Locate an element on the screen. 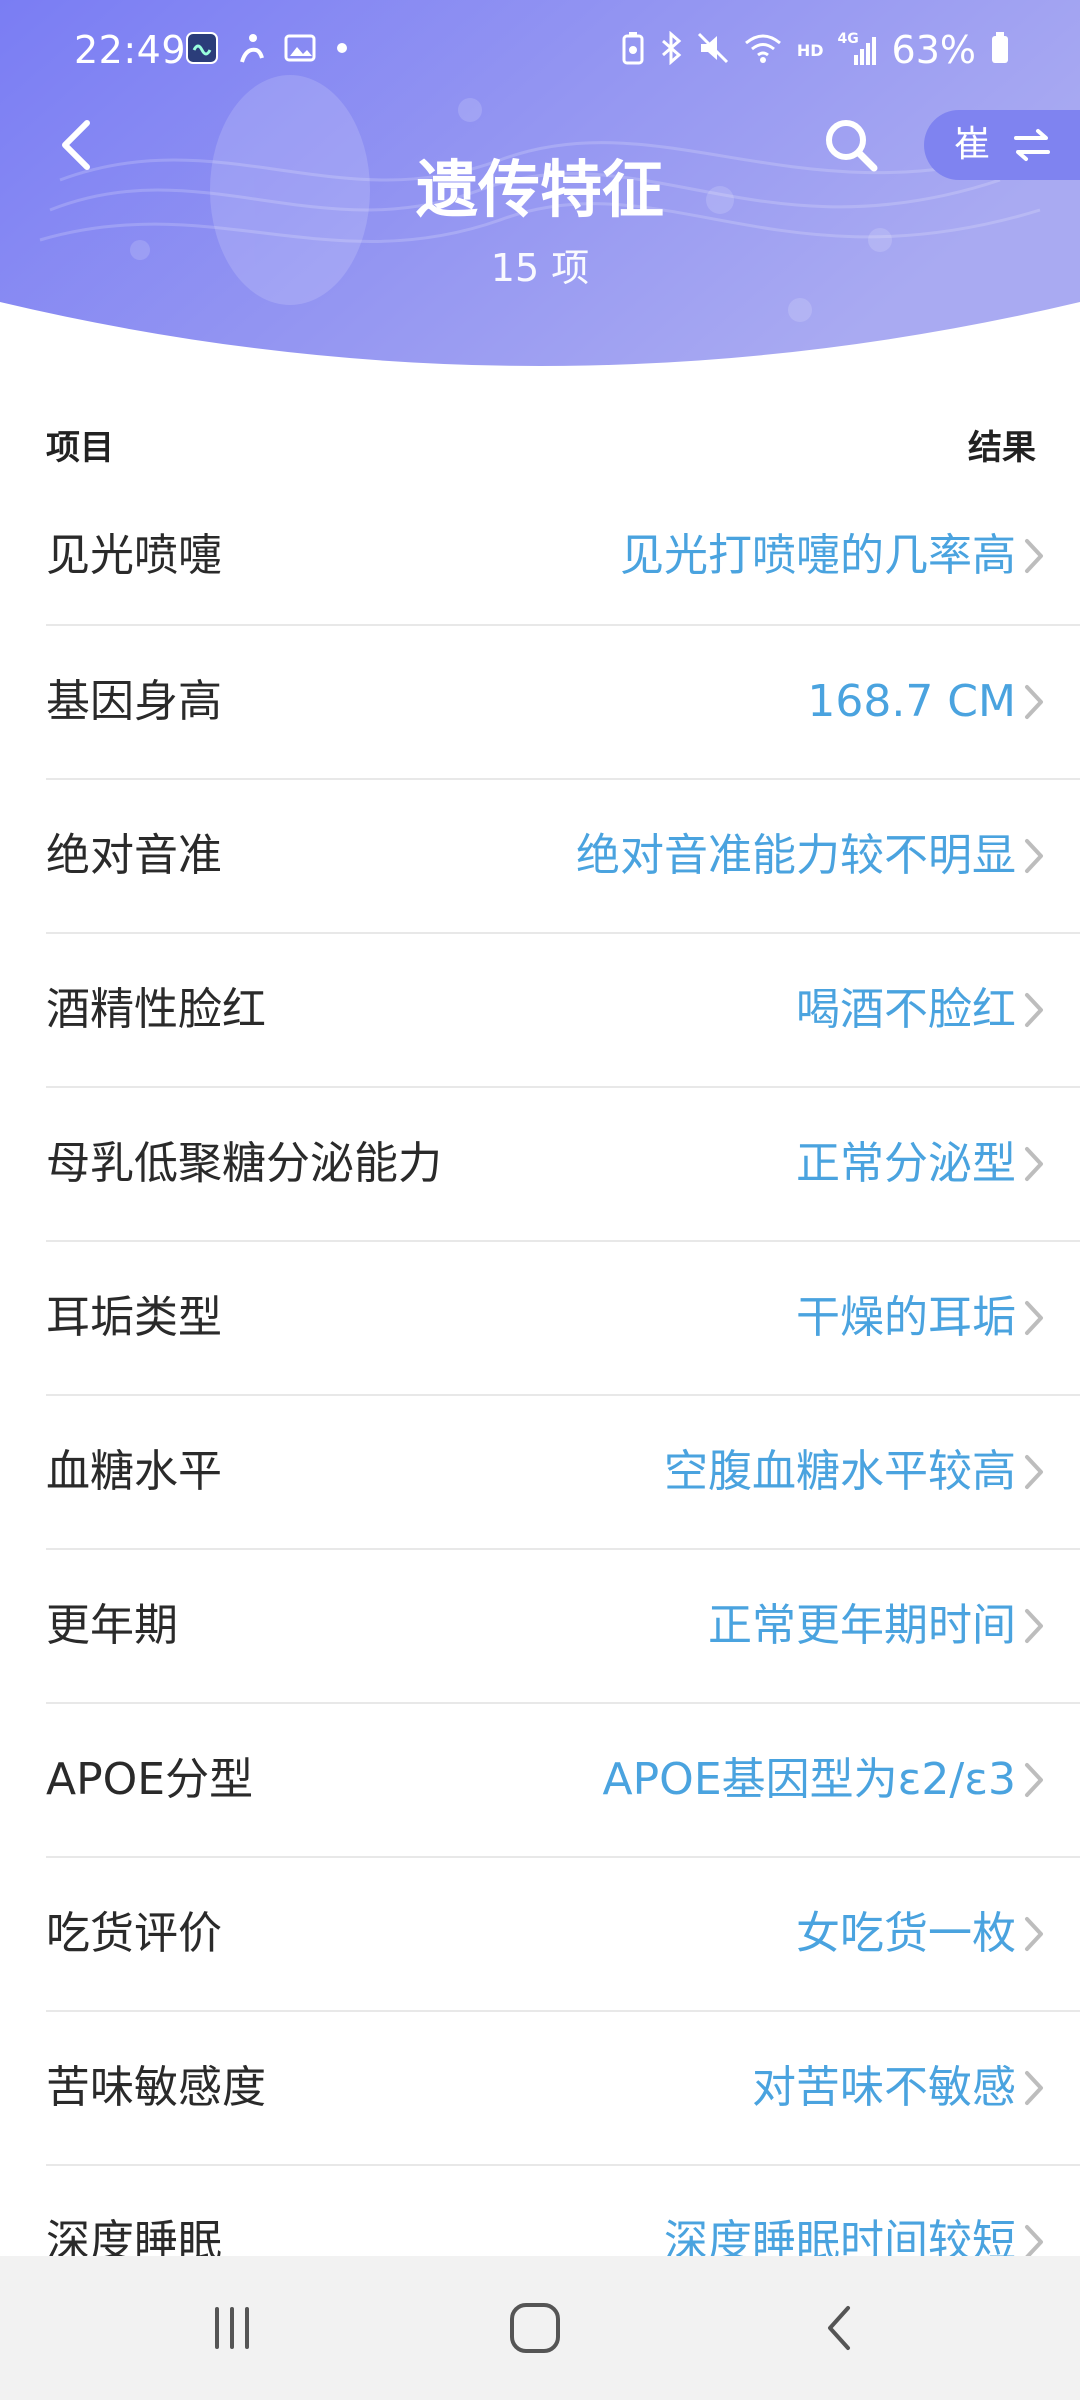  item-value: 正常分泌型 is located at coordinates (906, 1163).